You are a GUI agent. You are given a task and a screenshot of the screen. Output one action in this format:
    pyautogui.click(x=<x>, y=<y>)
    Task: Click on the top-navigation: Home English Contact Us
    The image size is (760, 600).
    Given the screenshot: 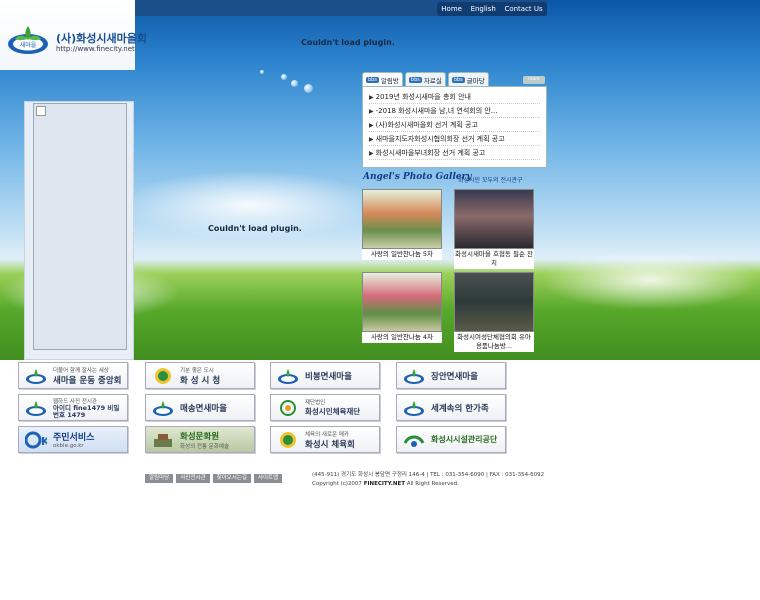 What is the action you would take?
    pyautogui.click(x=492, y=9)
    